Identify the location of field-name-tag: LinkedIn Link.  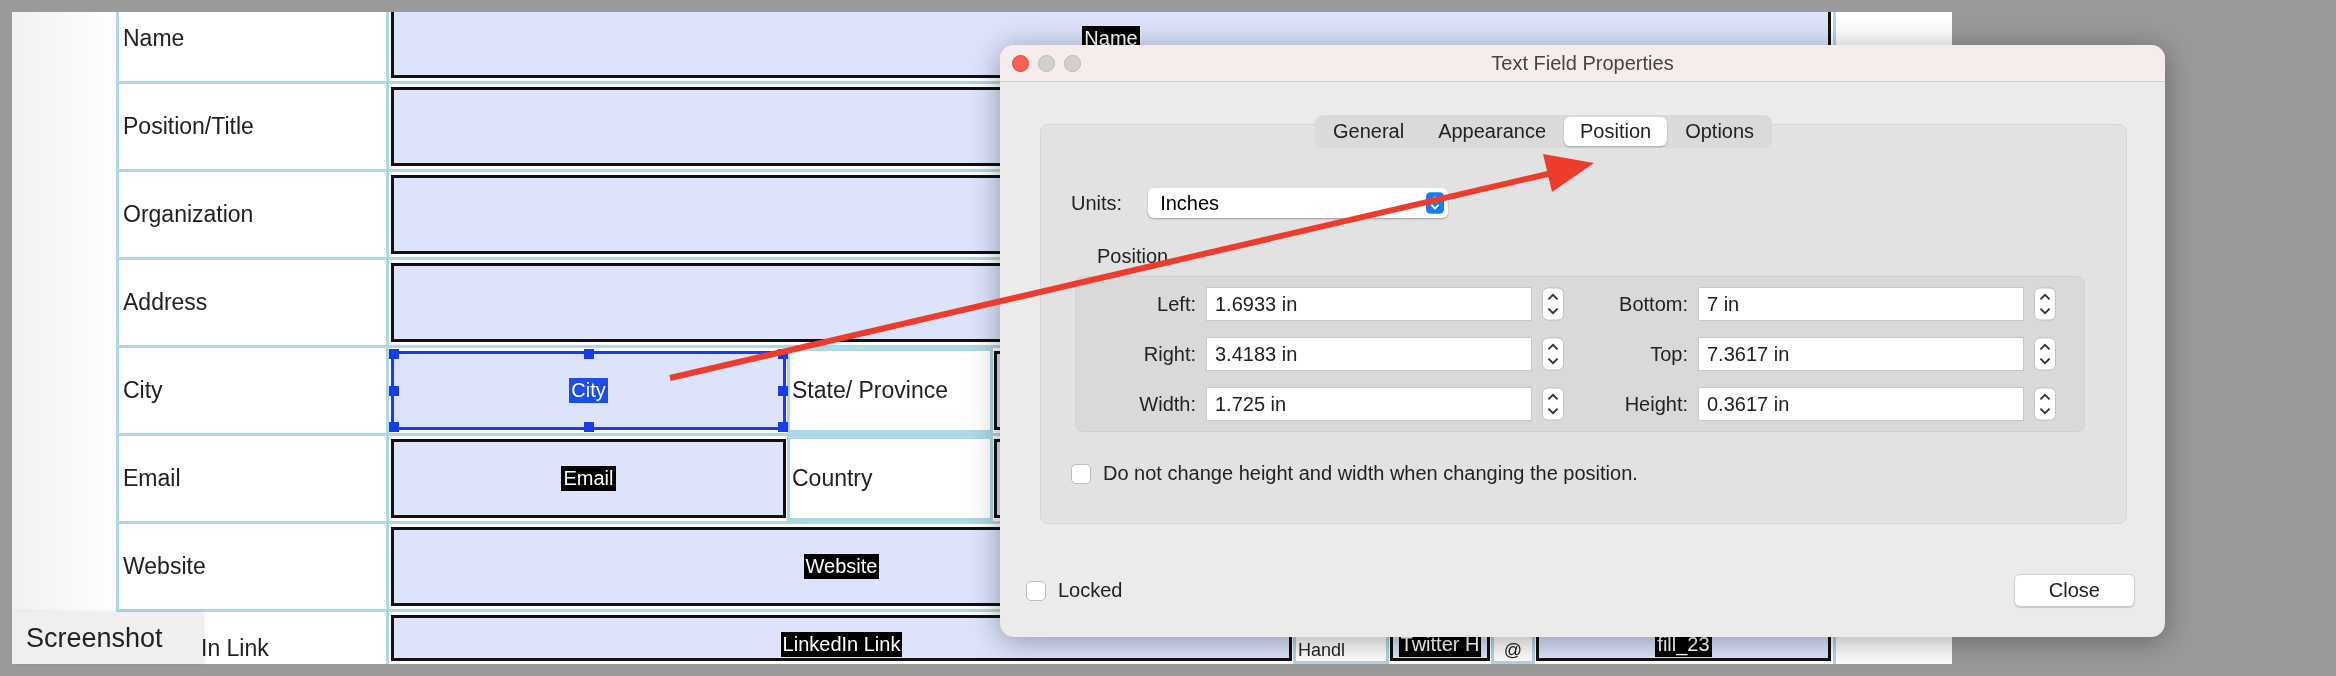
(841, 644).